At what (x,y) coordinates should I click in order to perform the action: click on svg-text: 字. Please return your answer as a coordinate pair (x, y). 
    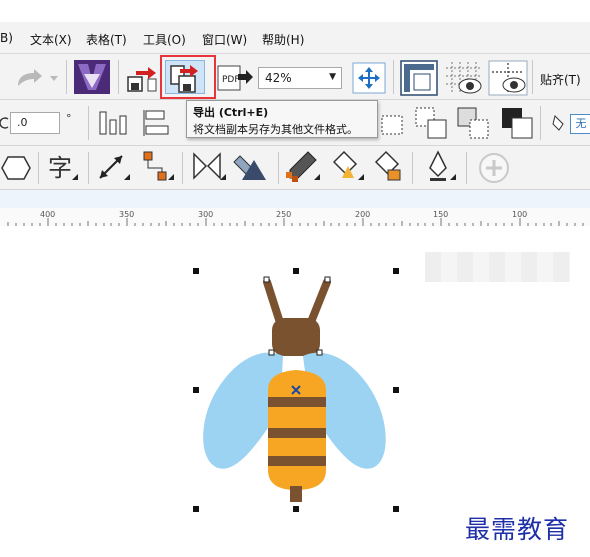
    Looking at the image, I should click on (60, 168).